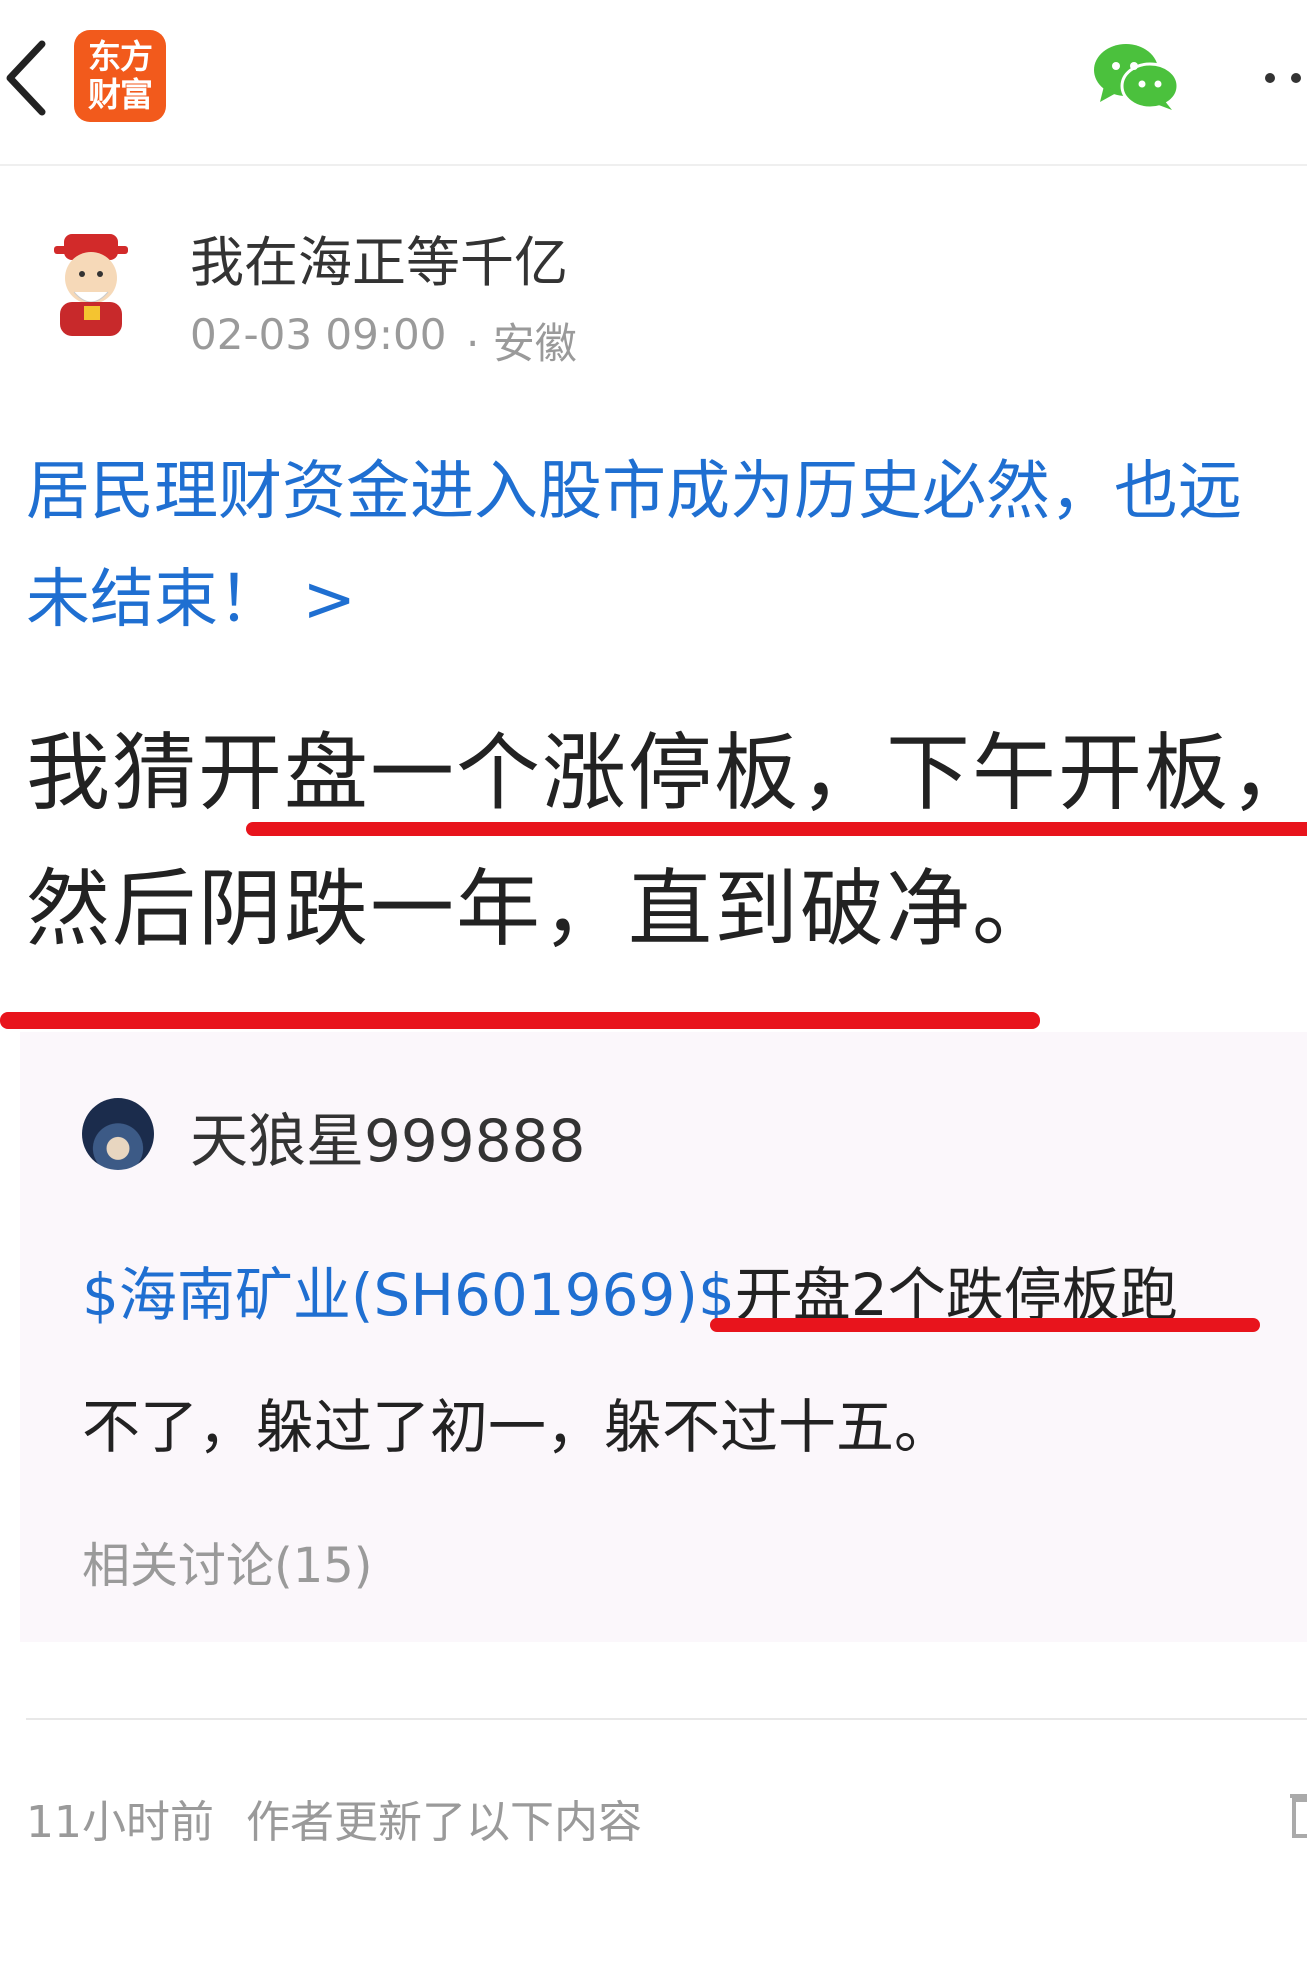 Image resolution: width=1307 pixels, height=1981 pixels. What do you see at coordinates (27, 78) in the screenshot?
I see `back-arrow-icon` at bounding box center [27, 78].